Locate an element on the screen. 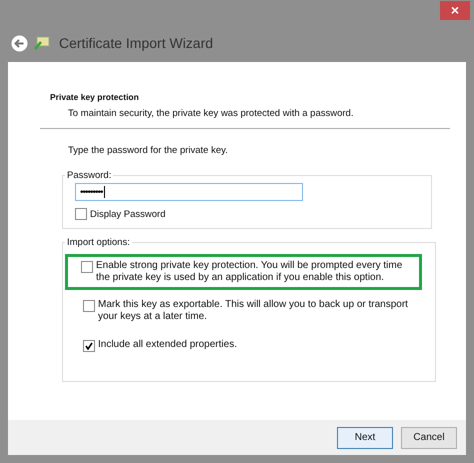 This screenshot has height=463, width=474. checkbox-label: Mark this key as exportable. This will allow you to back up or transport your keys at a later time. is located at coordinates (253, 311).